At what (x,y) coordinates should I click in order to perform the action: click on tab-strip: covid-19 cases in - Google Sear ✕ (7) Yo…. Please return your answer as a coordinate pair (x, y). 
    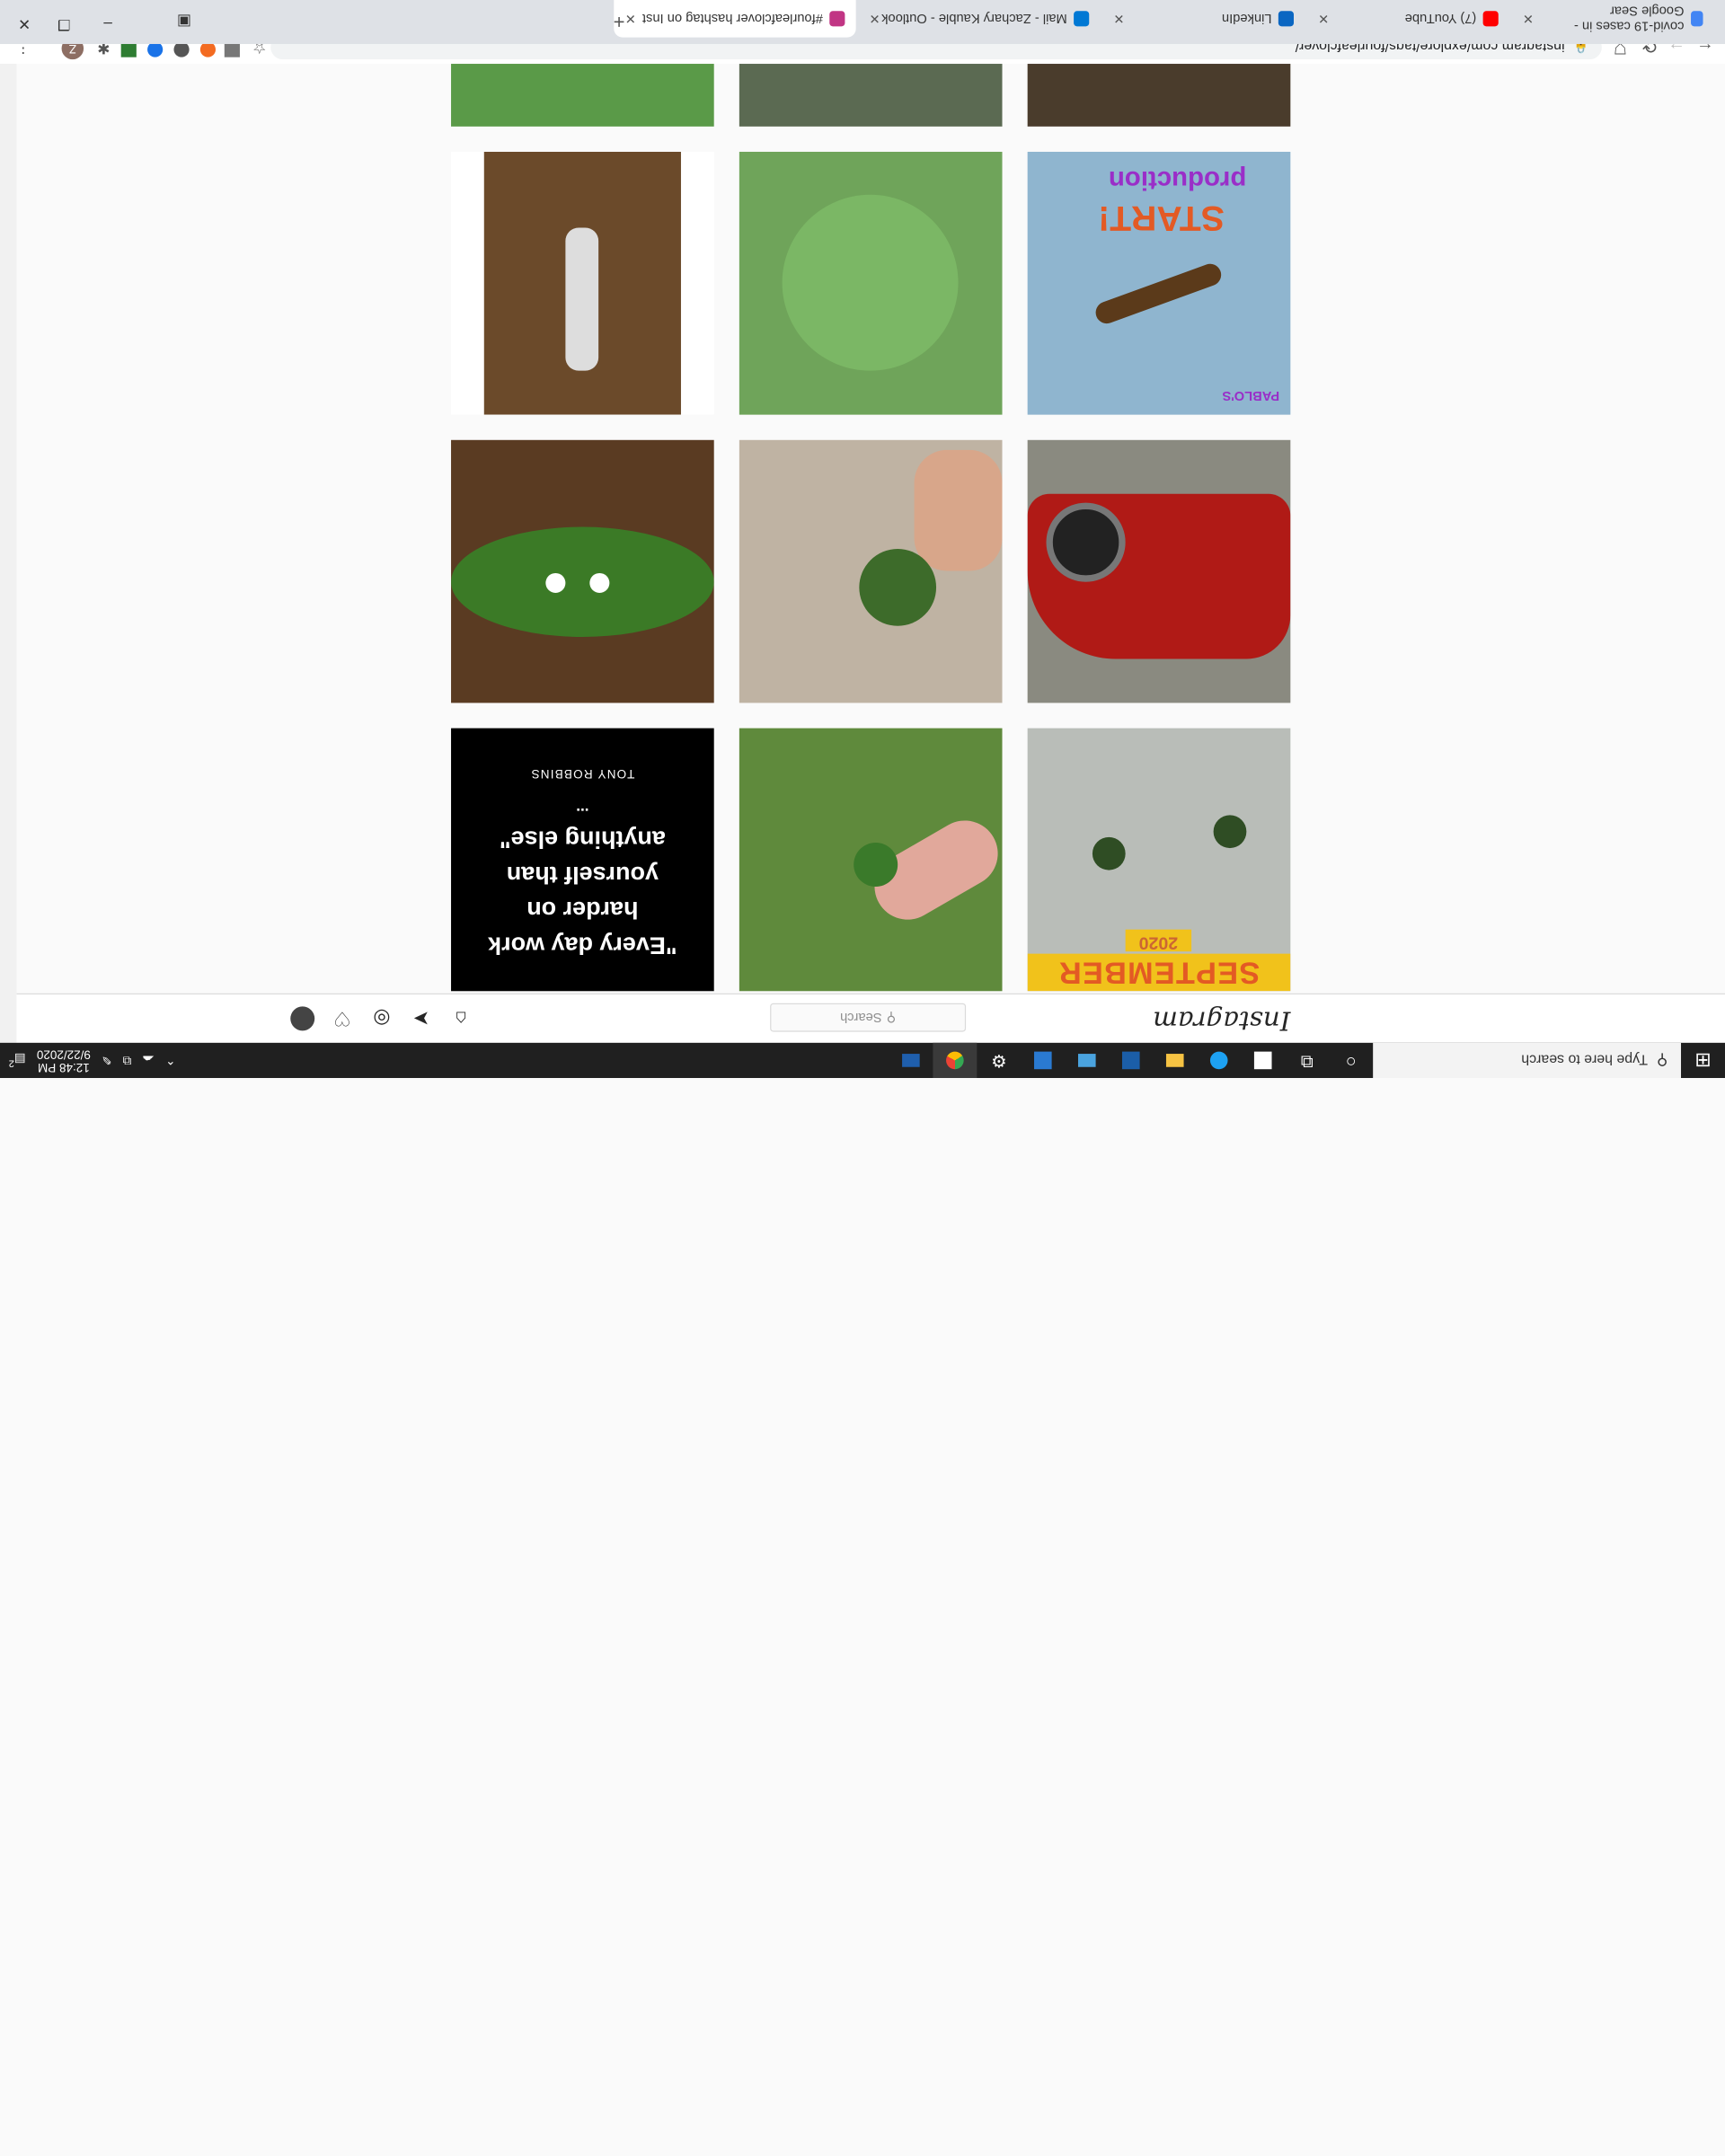
    Looking at the image, I should click on (862, 22).